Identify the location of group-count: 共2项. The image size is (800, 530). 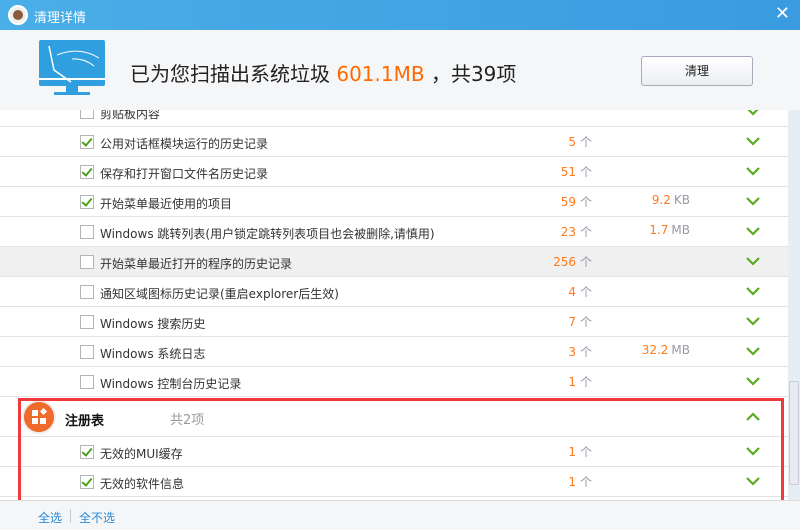
(187, 420).